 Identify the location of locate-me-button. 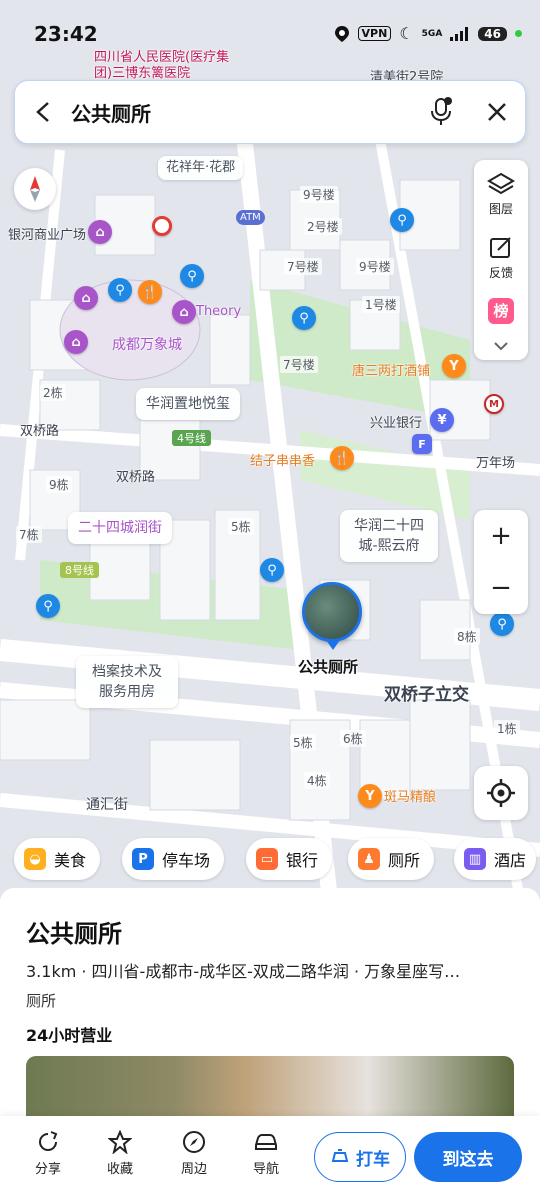
(501, 793).